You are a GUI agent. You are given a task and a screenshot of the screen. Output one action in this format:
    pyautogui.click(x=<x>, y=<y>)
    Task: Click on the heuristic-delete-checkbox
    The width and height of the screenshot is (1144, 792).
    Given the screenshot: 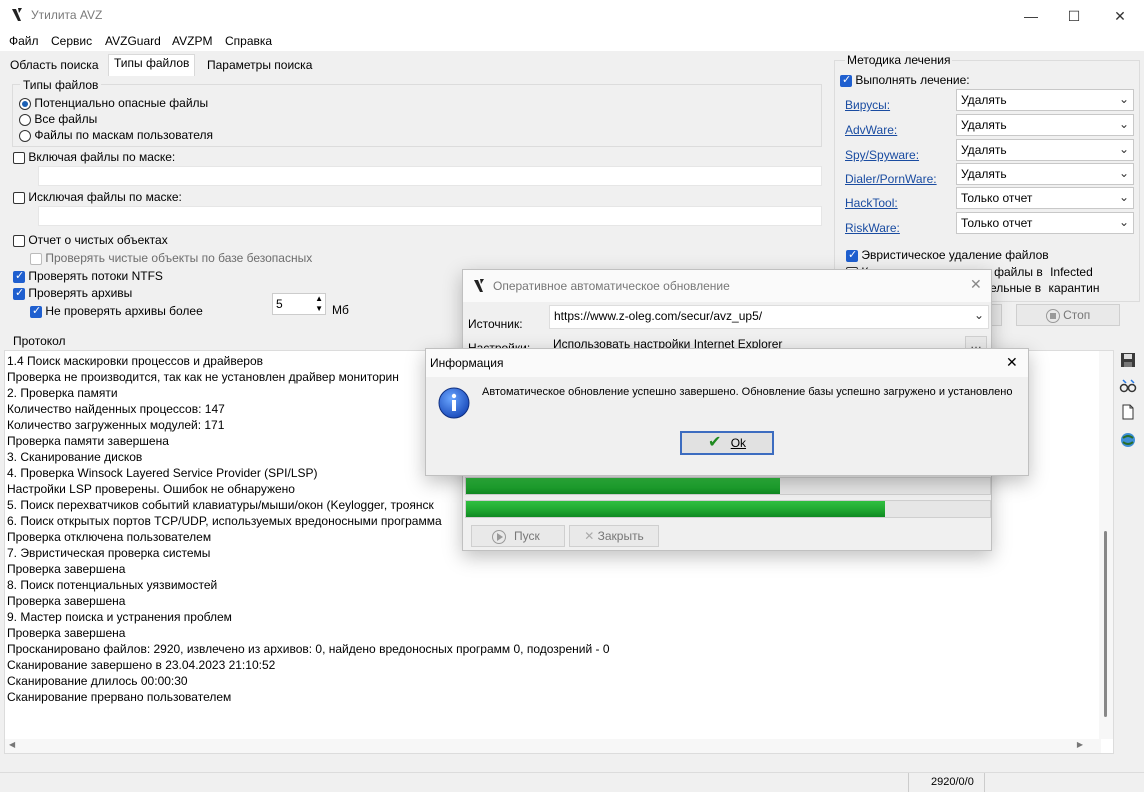 What is the action you would take?
    pyautogui.click(x=852, y=255)
    